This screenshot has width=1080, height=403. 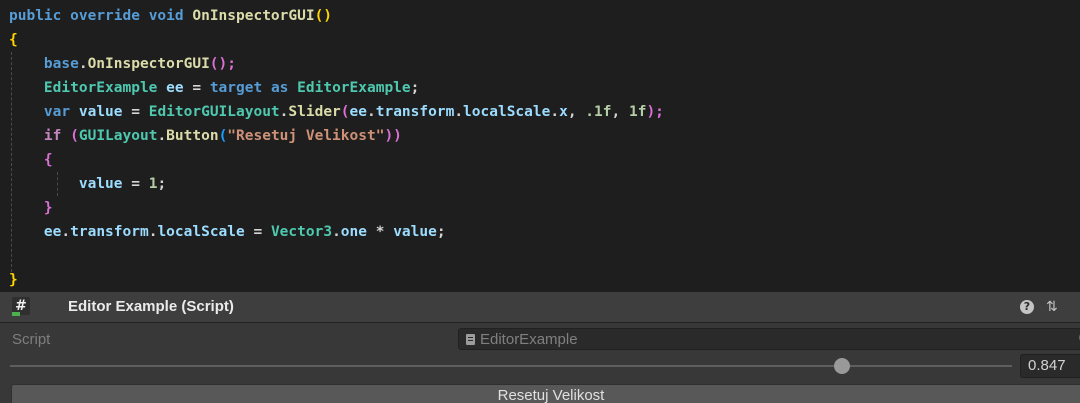 I want to click on code-token: public, so click(x=35, y=16).